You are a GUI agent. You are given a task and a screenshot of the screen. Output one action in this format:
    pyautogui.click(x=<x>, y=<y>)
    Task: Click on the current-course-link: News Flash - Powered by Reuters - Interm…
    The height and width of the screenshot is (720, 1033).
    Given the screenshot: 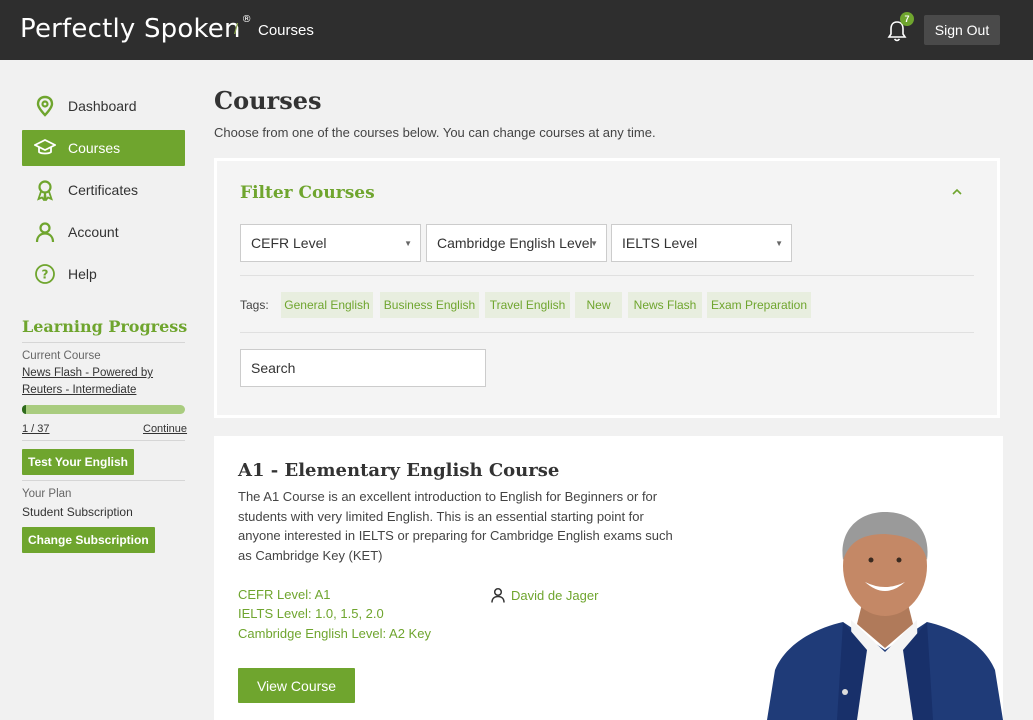 What is the action you would take?
    pyautogui.click(x=97, y=382)
    